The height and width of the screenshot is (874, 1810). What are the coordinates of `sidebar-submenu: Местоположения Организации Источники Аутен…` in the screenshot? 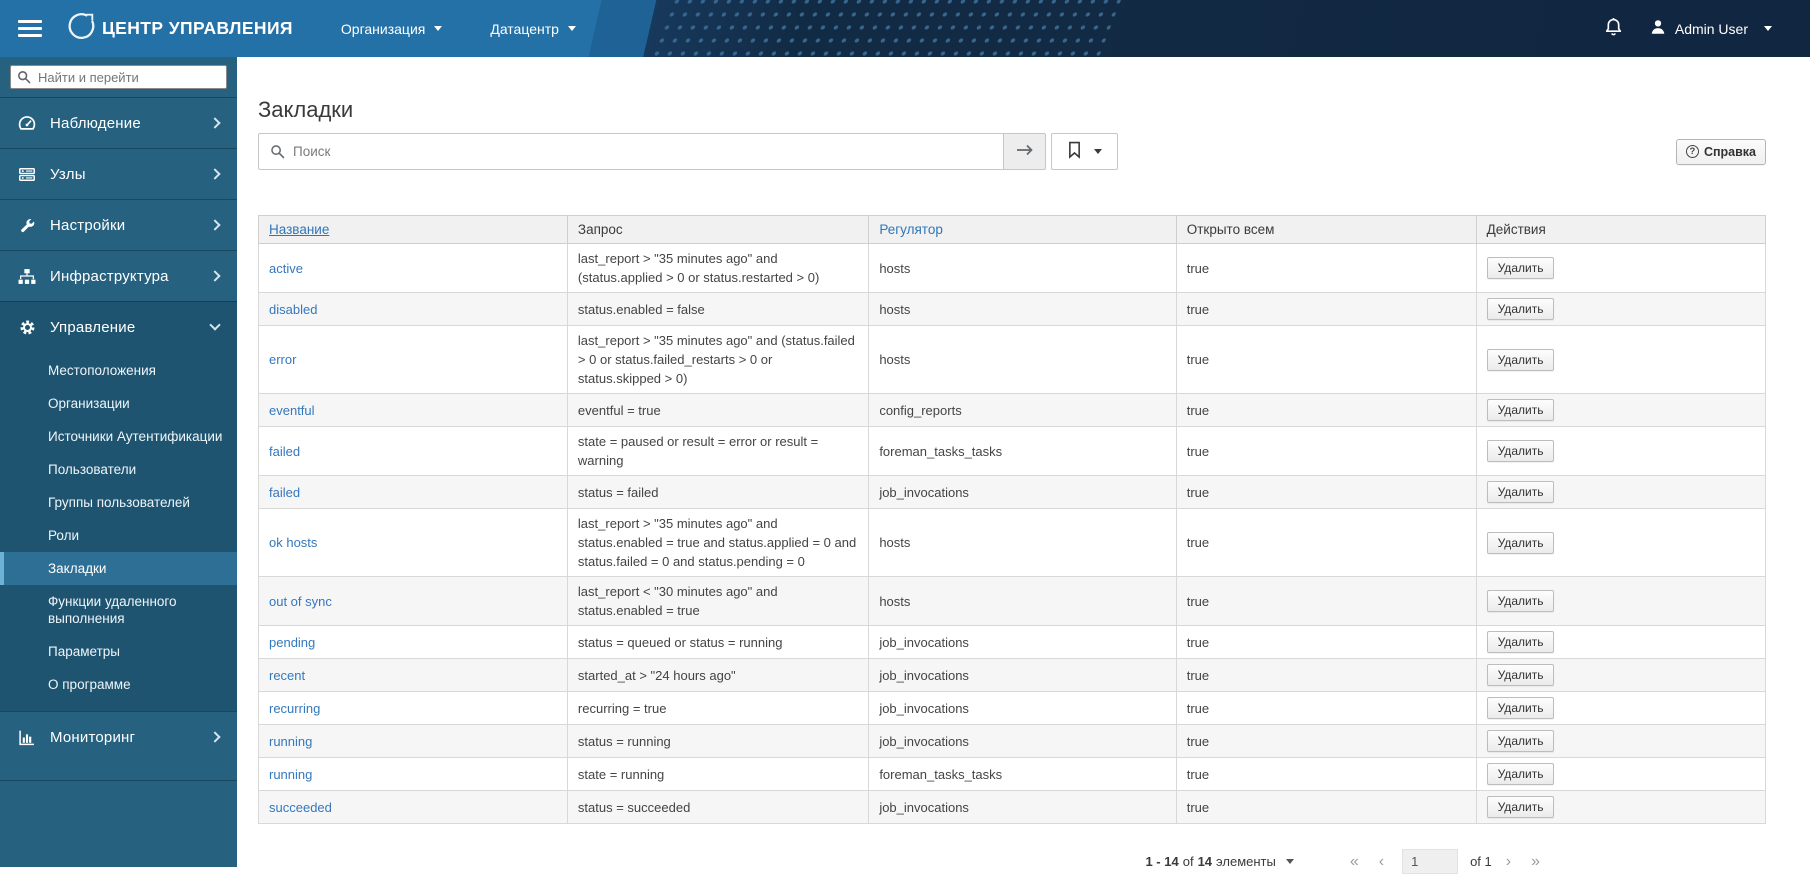 It's located at (118, 527).